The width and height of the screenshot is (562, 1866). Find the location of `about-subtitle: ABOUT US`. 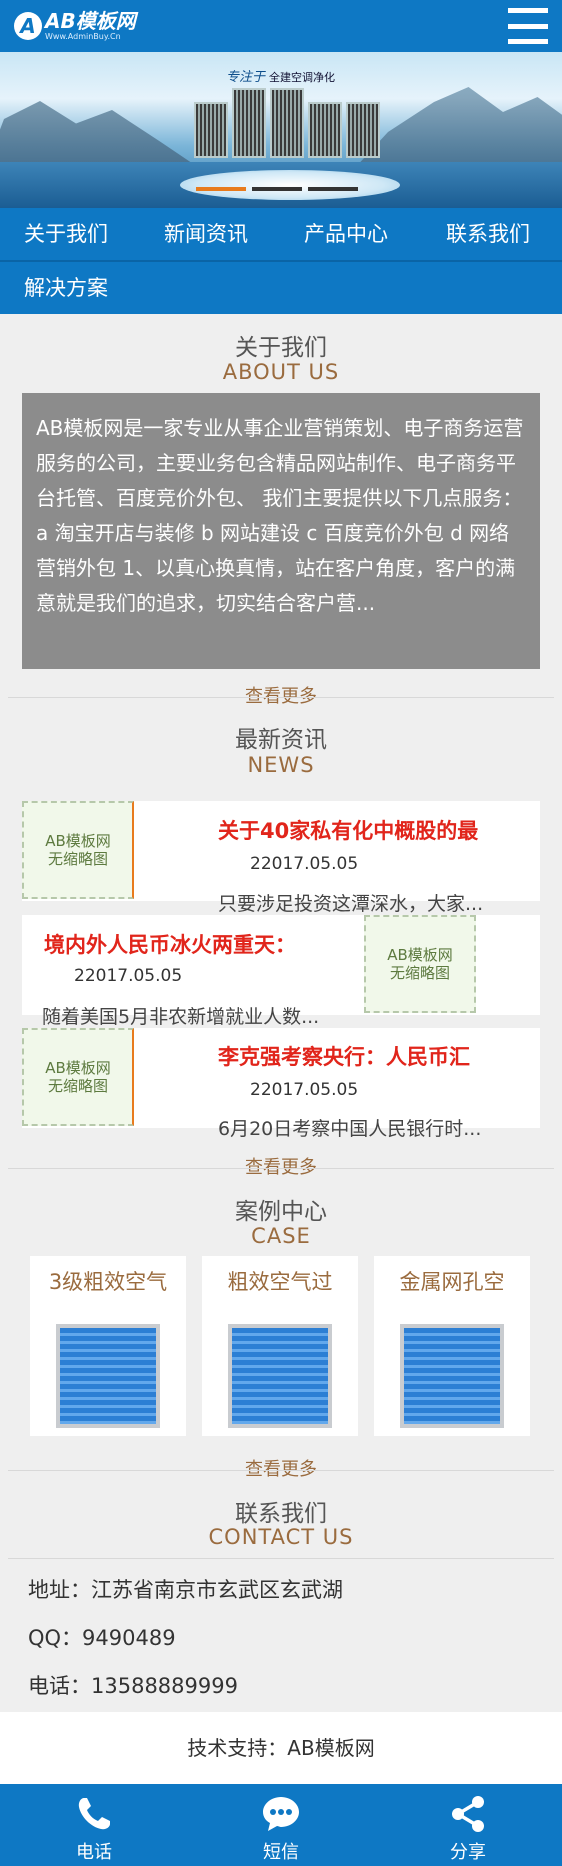

about-subtitle: ABOUT US is located at coordinates (281, 372).